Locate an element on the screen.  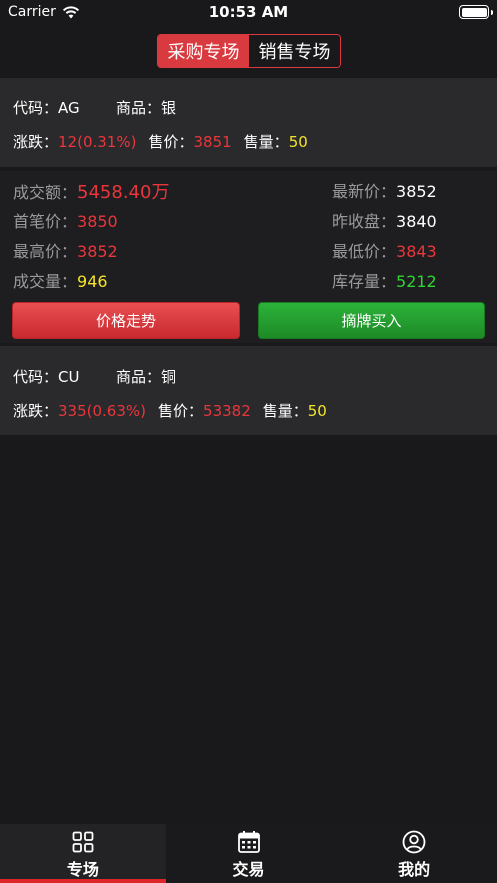
code-value: CU is located at coordinates (69, 376).